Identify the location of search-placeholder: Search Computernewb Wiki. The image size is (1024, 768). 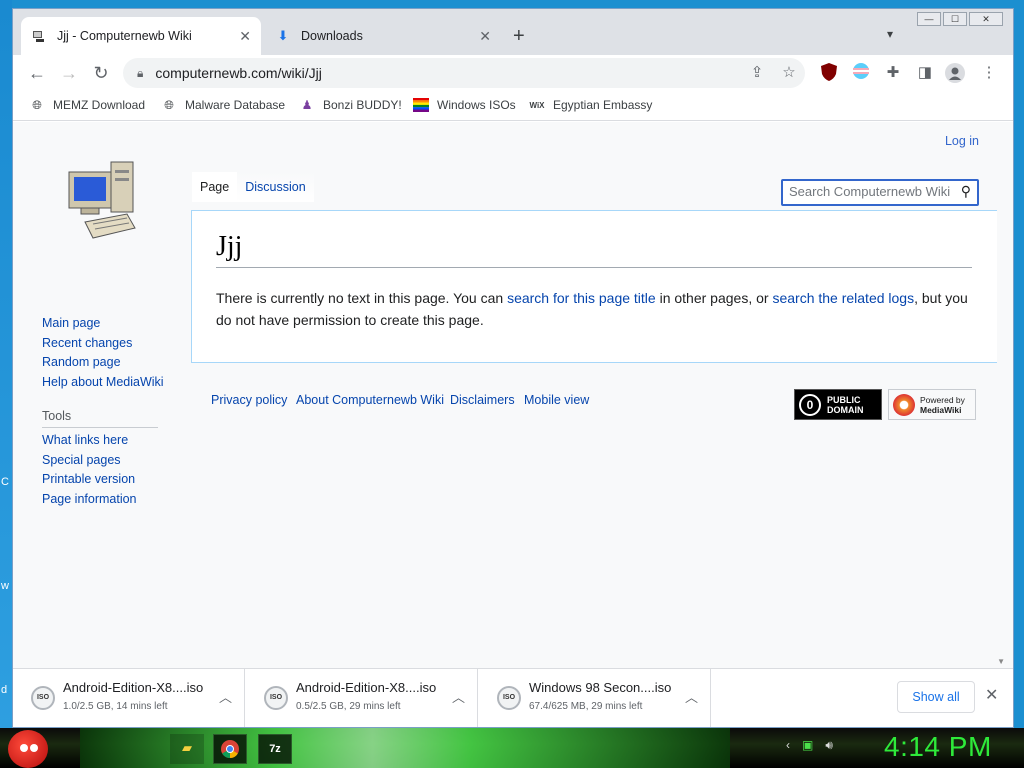
(870, 191).